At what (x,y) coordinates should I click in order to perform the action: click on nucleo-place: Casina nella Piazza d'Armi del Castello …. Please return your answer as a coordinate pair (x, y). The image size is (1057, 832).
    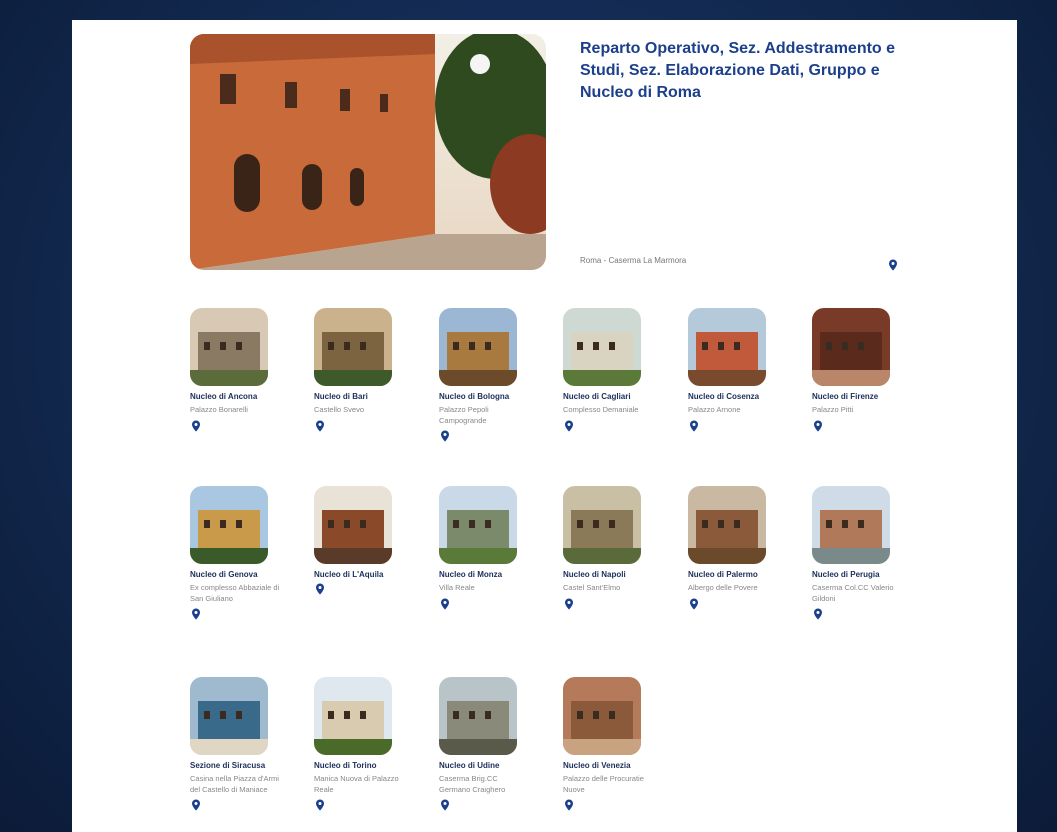
    Looking at the image, I should click on (234, 784).